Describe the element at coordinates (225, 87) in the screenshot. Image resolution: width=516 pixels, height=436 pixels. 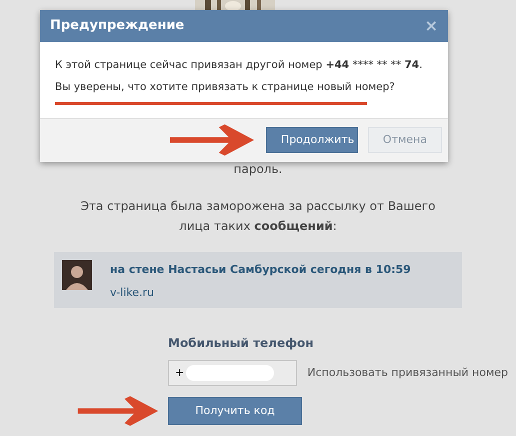
I see `dialog-message: Вы уверены, что хотите привязать к странице новый номер?` at that location.